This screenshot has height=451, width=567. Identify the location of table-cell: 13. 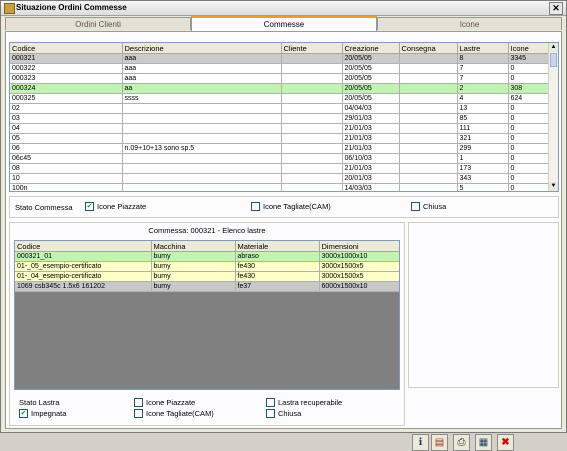
(483, 108).